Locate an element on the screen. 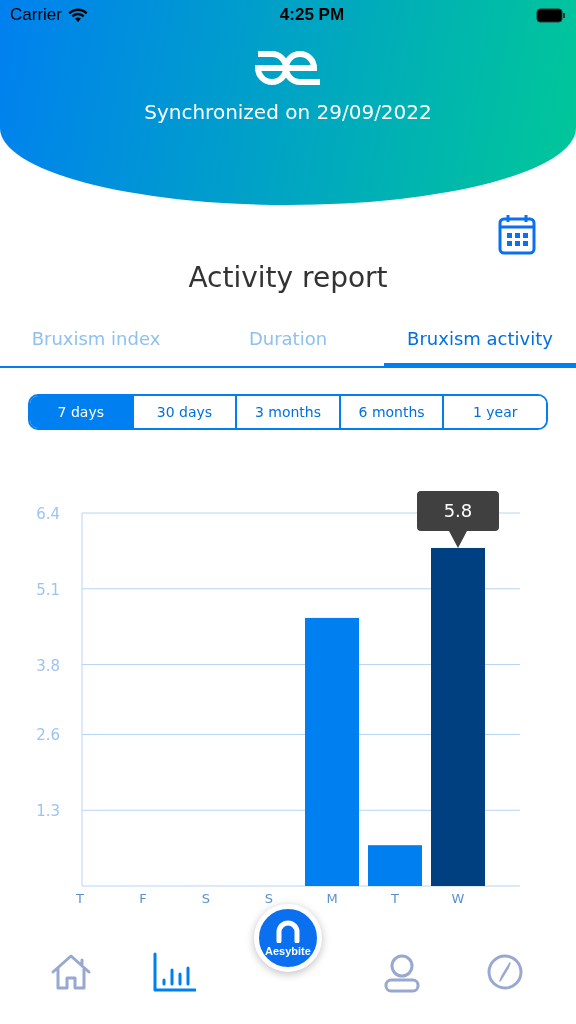 This screenshot has height=1024, width=576. y-axis-label: 1.3 is located at coordinates (48, 811).